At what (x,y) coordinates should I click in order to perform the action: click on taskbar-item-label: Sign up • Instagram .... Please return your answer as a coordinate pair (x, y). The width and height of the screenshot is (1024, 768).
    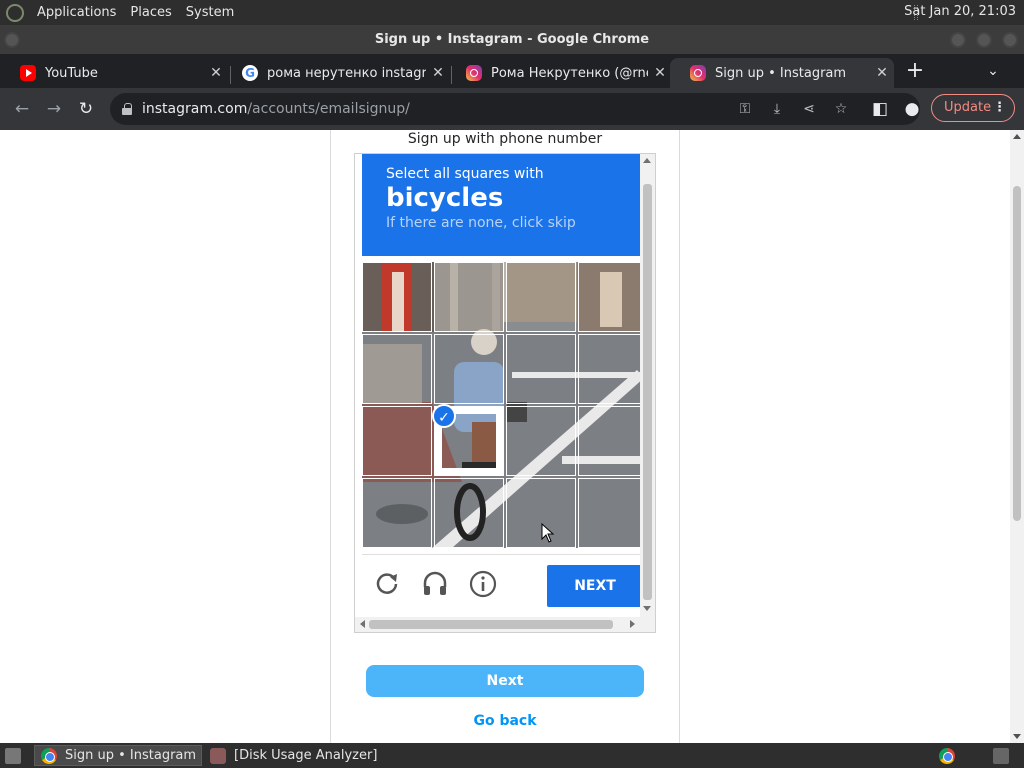
    Looking at the image, I should click on (133, 755).